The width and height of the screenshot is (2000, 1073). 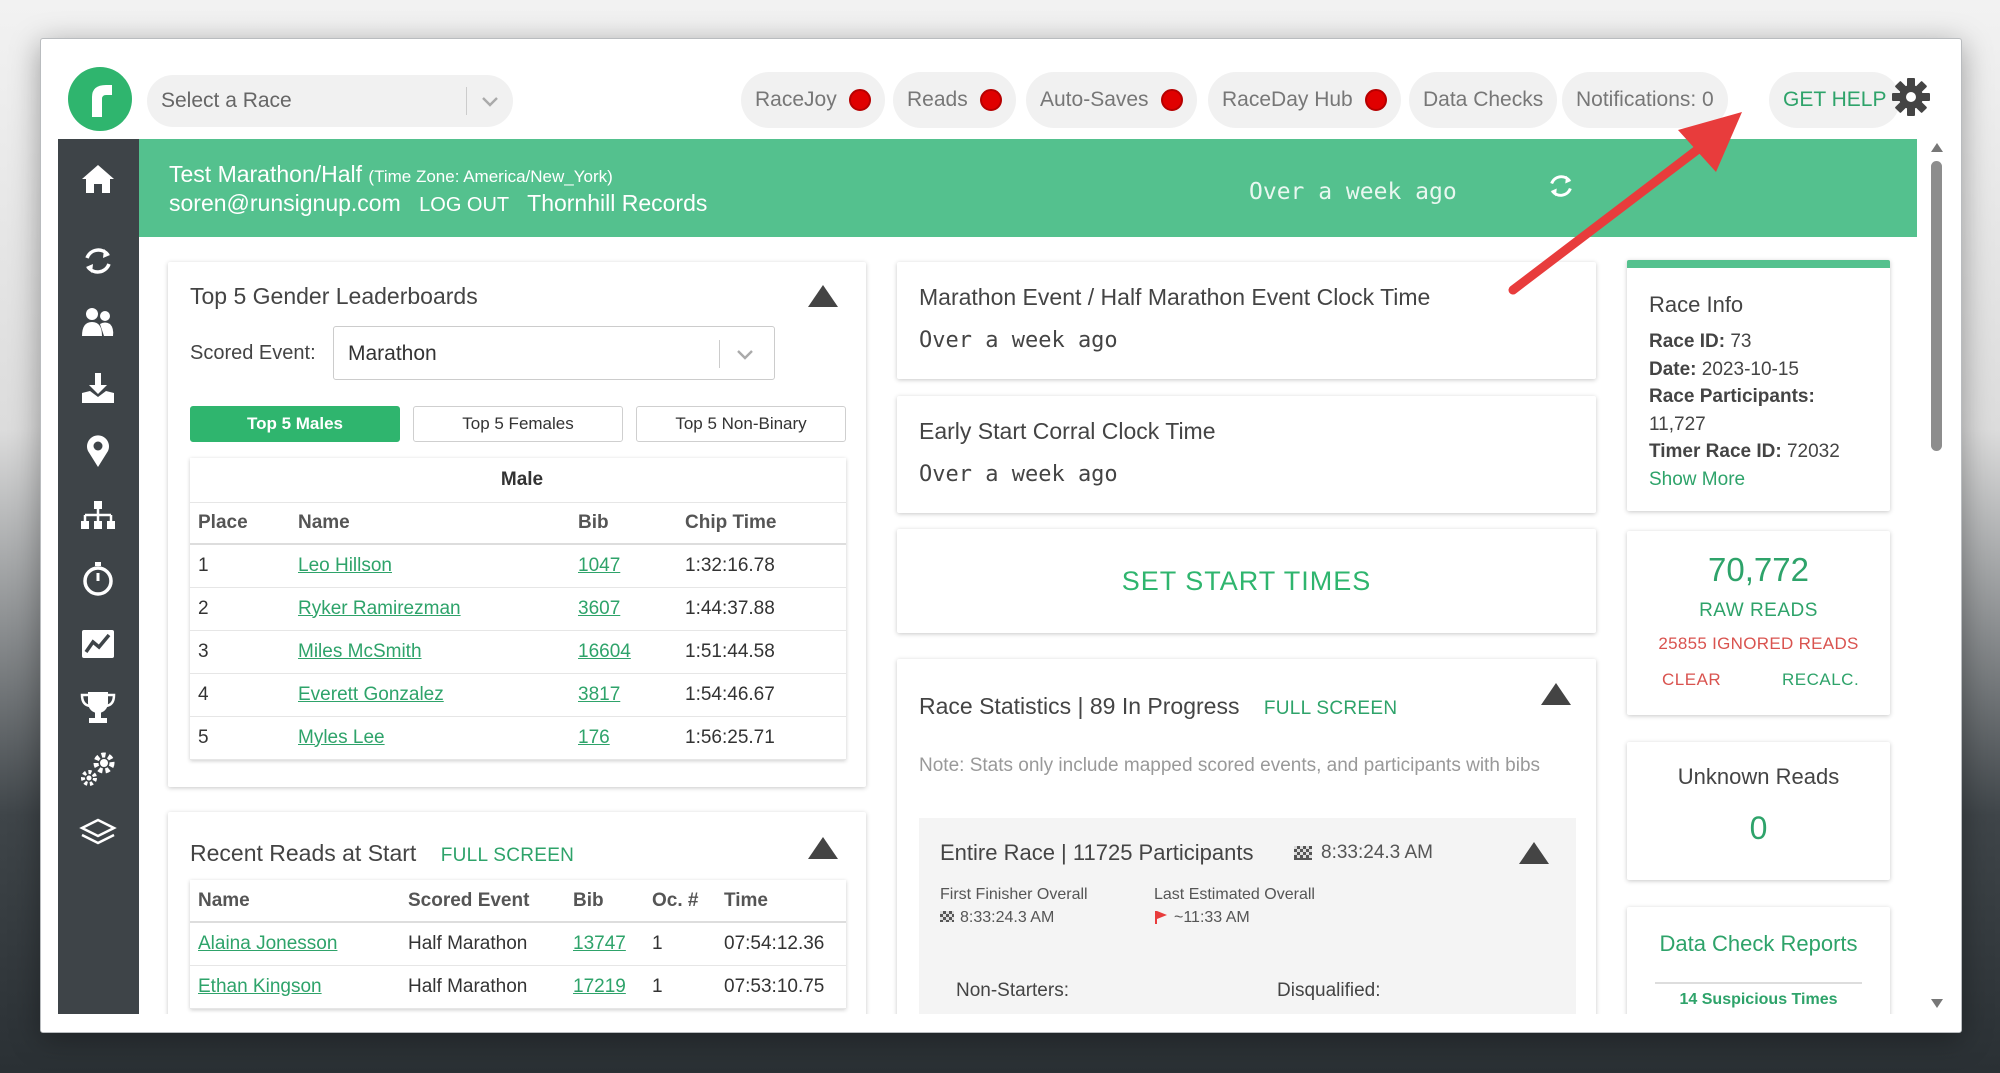 I want to click on name-cell: Everett Gonzalez, so click(x=430, y=695).